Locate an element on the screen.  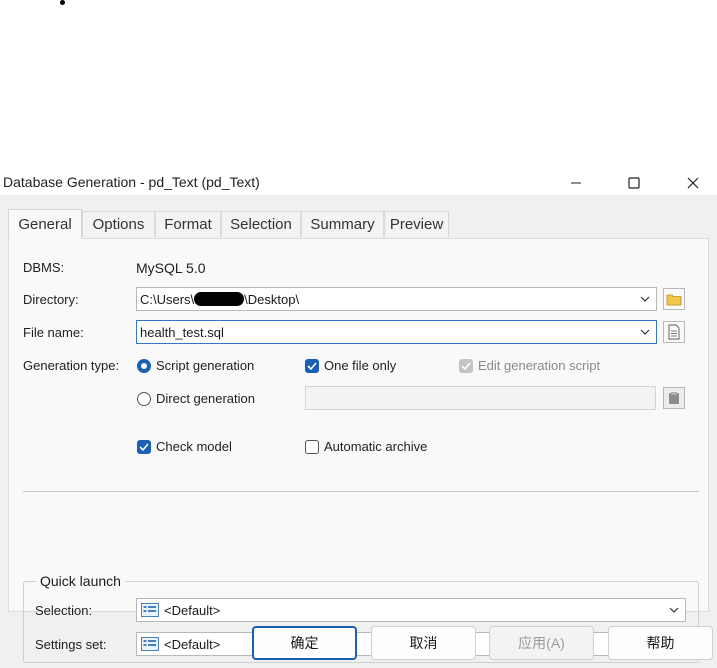
filename-combo: health_test.sql is located at coordinates (396, 332).